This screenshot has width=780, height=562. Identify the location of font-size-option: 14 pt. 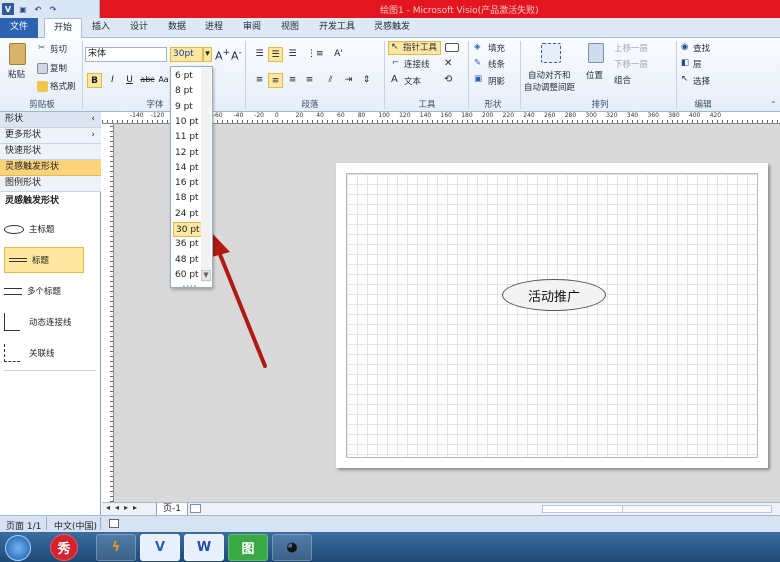
(188, 168).